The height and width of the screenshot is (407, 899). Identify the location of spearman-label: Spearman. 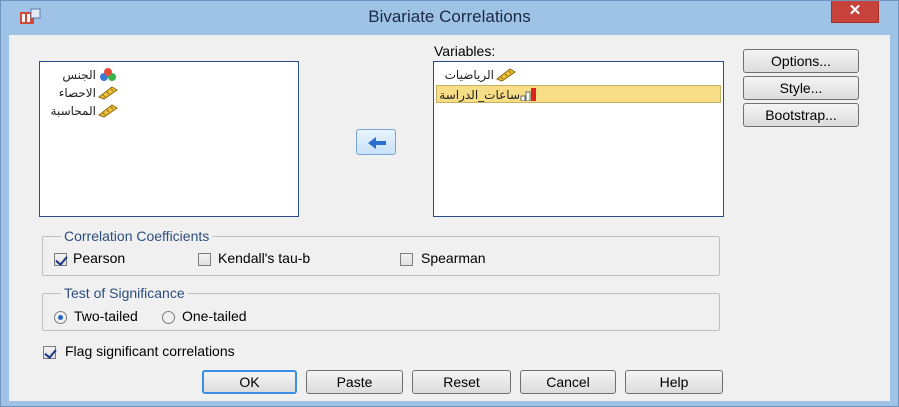
(453, 258).